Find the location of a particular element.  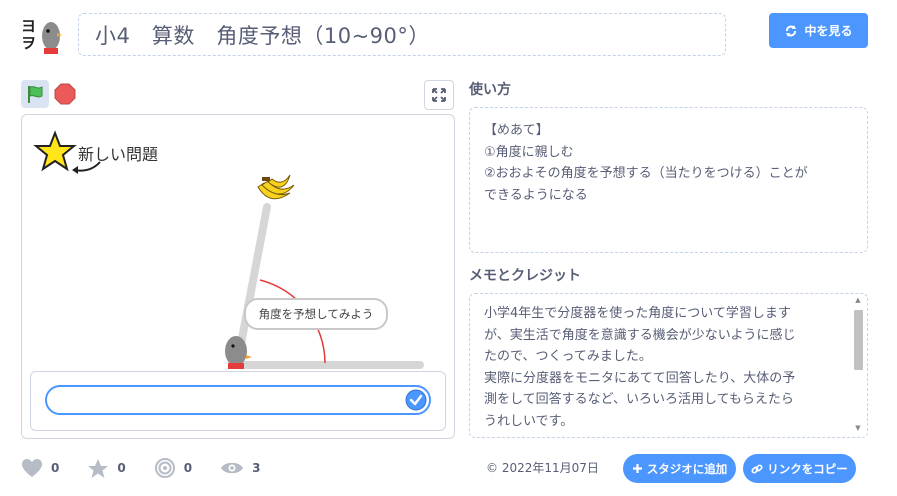

scroll-up-arrow-icon: ▲ is located at coordinates (858, 300).